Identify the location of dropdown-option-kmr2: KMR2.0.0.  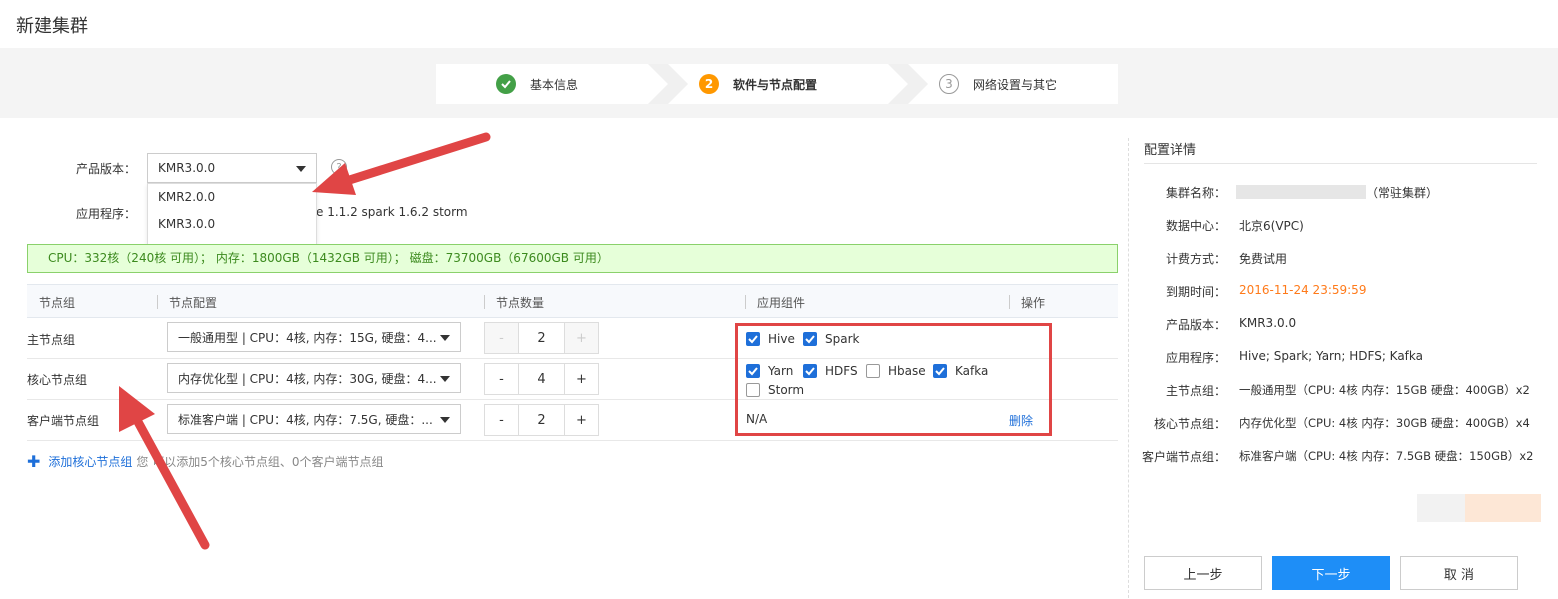
(232, 197).